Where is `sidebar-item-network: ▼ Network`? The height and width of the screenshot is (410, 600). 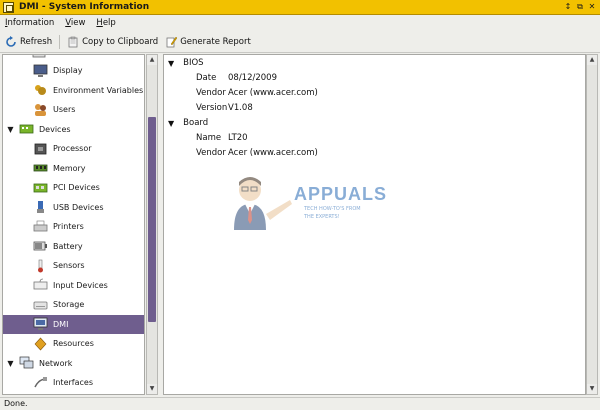 sidebar-item-network: ▼ Network is located at coordinates (73, 364).